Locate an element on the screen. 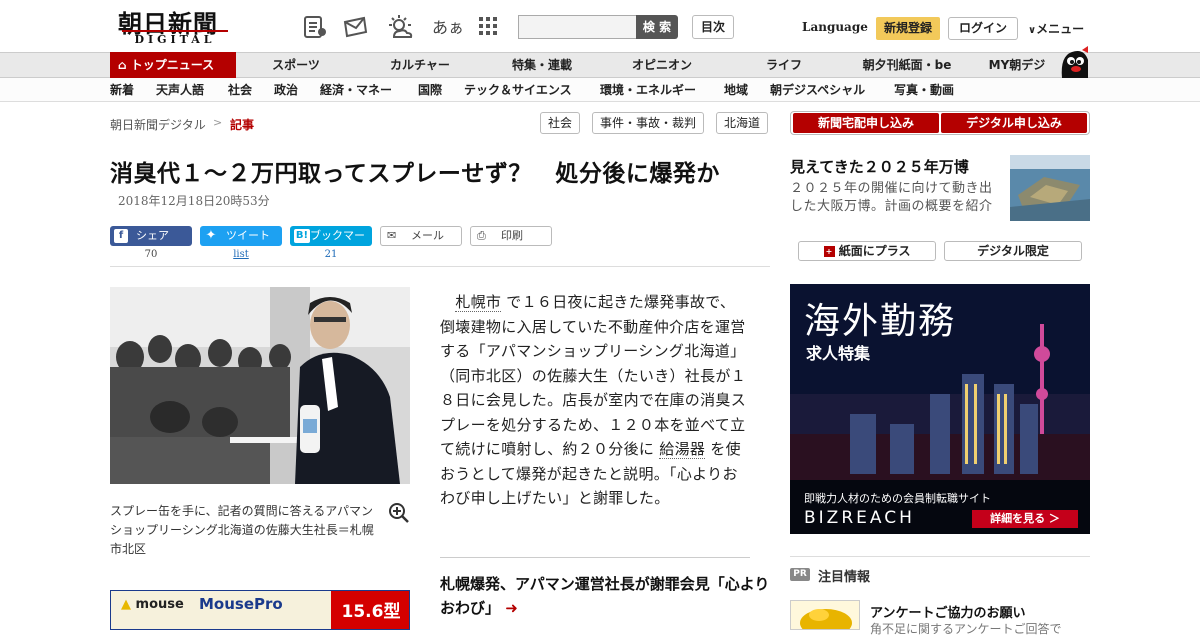  print-label: 印刷 is located at coordinates (512, 235).